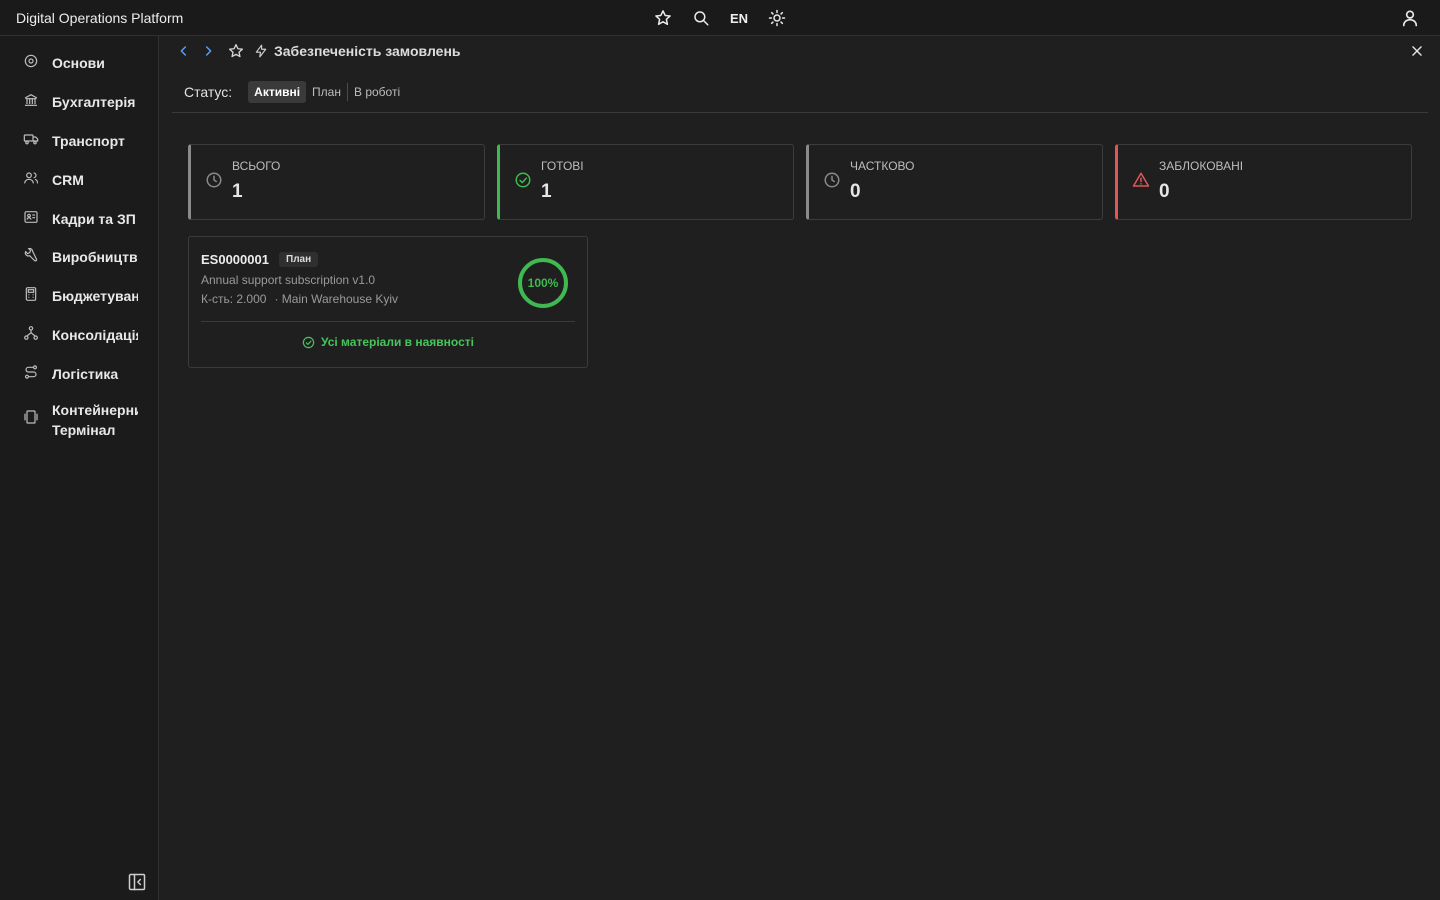 The width and height of the screenshot is (1440, 900). Describe the element at coordinates (645, 182) in the screenshot. I see `stat-card-ready: ГОТОВІ 1` at that location.